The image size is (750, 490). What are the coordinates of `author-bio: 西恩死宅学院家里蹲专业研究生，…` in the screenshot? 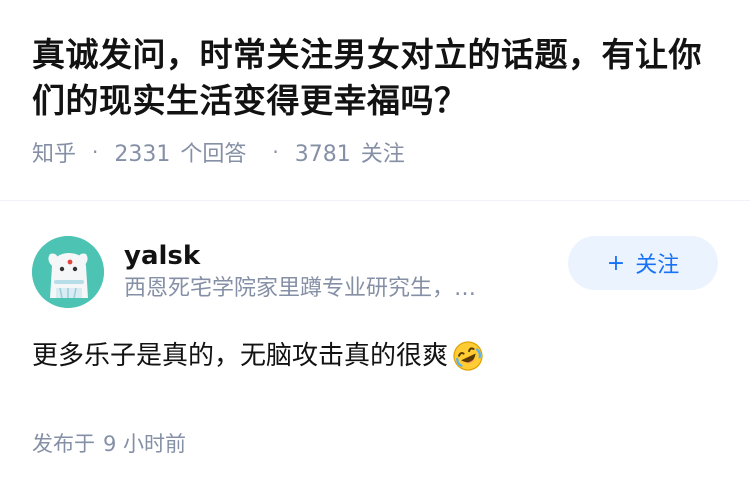 It's located at (300, 288).